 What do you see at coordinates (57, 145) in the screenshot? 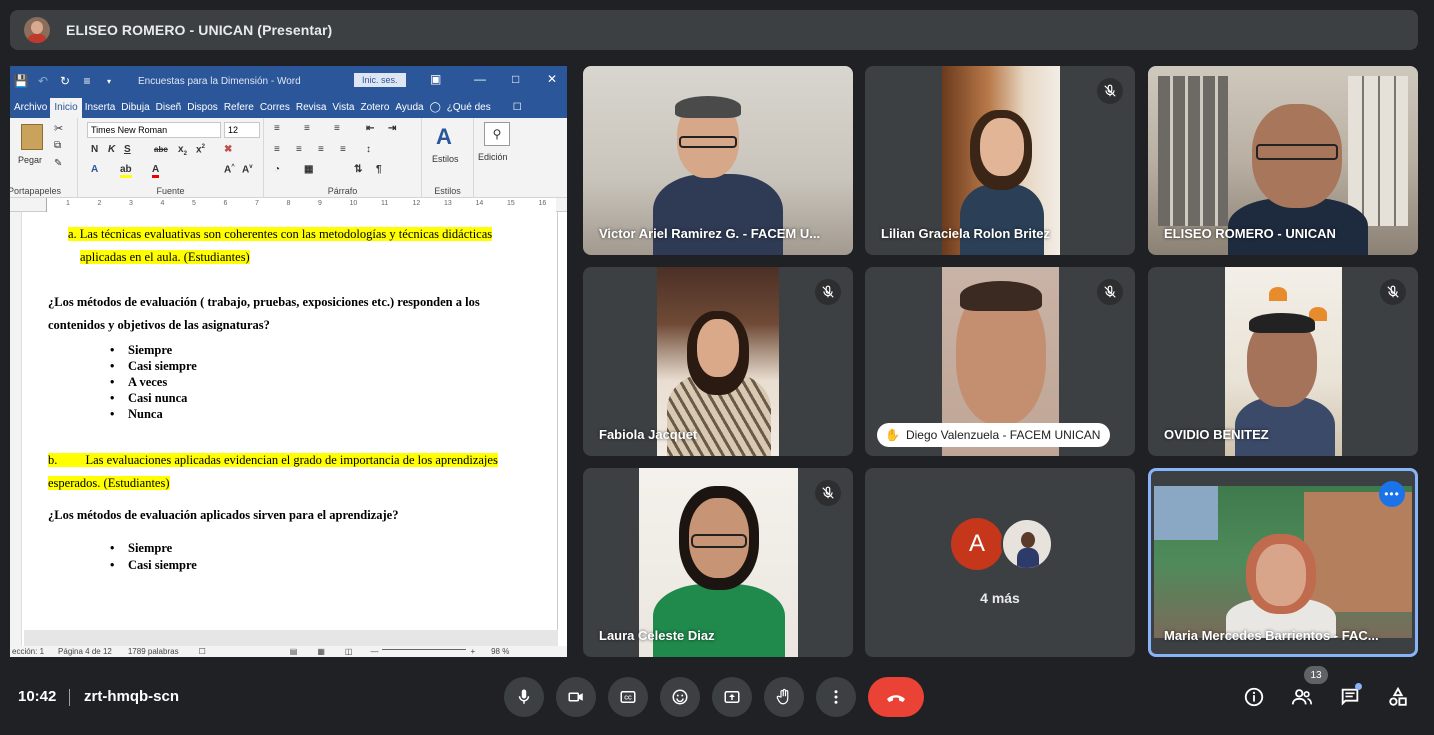
I see `copy-icon: ⧉` at bounding box center [57, 145].